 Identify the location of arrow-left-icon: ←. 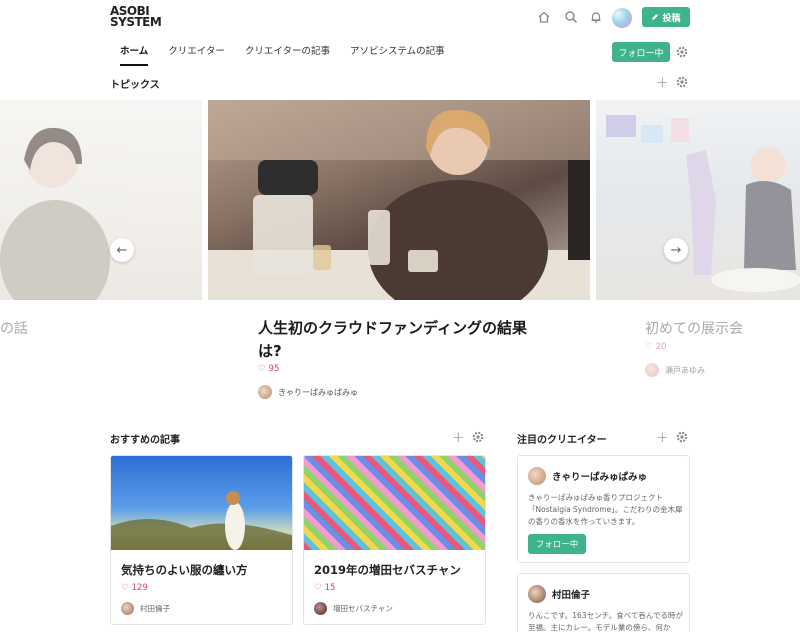
(122, 250).